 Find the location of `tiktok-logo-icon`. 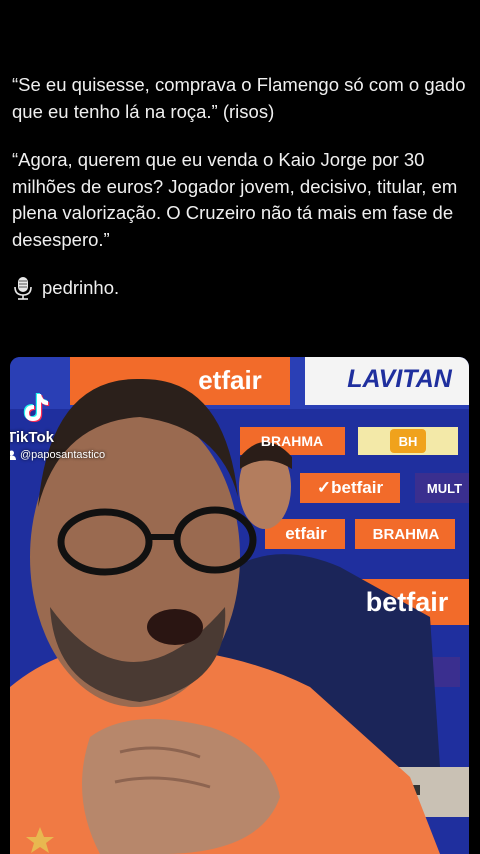

tiktok-logo-icon is located at coordinates (36, 407).